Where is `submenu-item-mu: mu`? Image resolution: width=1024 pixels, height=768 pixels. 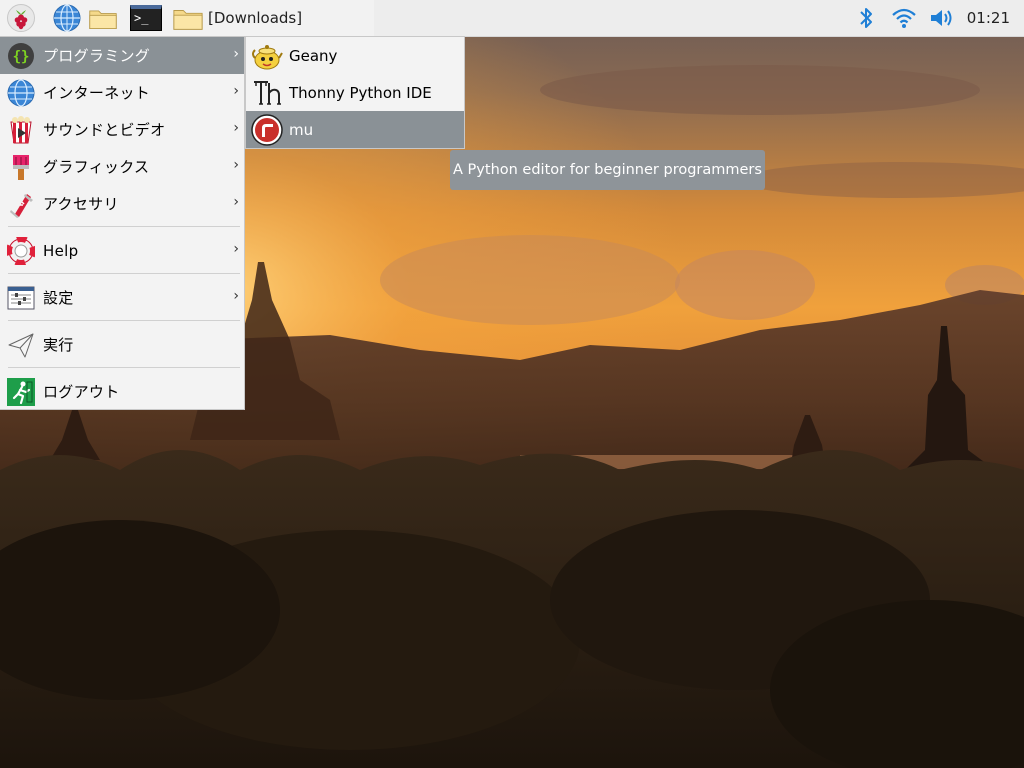 submenu-item-mu: mu is located at coordinates (355, 129).